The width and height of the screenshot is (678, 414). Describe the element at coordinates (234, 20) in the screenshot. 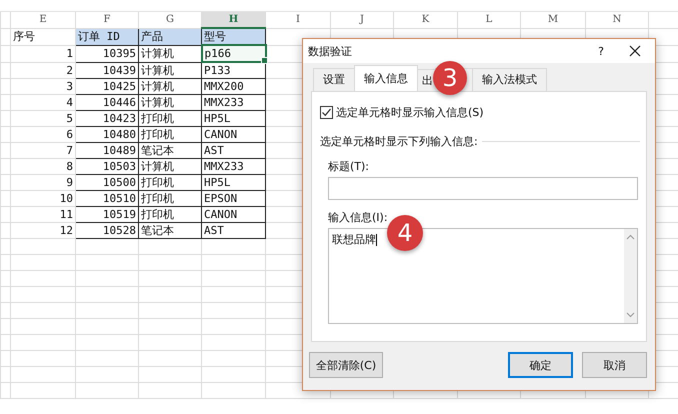

I see `column-header: H` at that location.